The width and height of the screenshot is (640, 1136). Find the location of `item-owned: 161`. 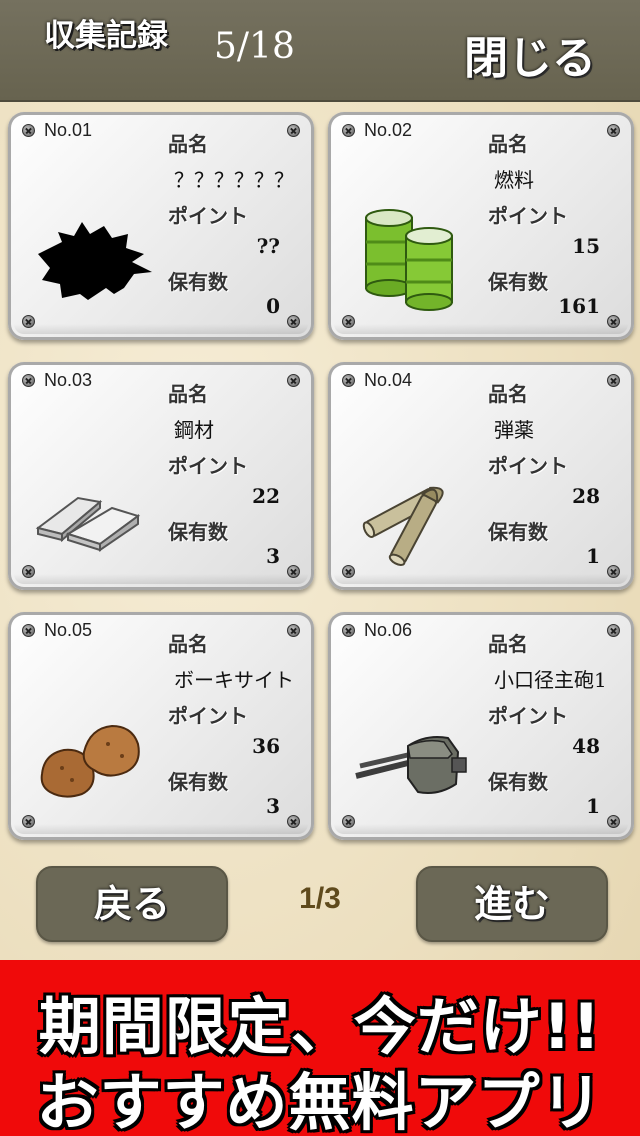

item-owned: 161 is located at coordinates (579, 306).